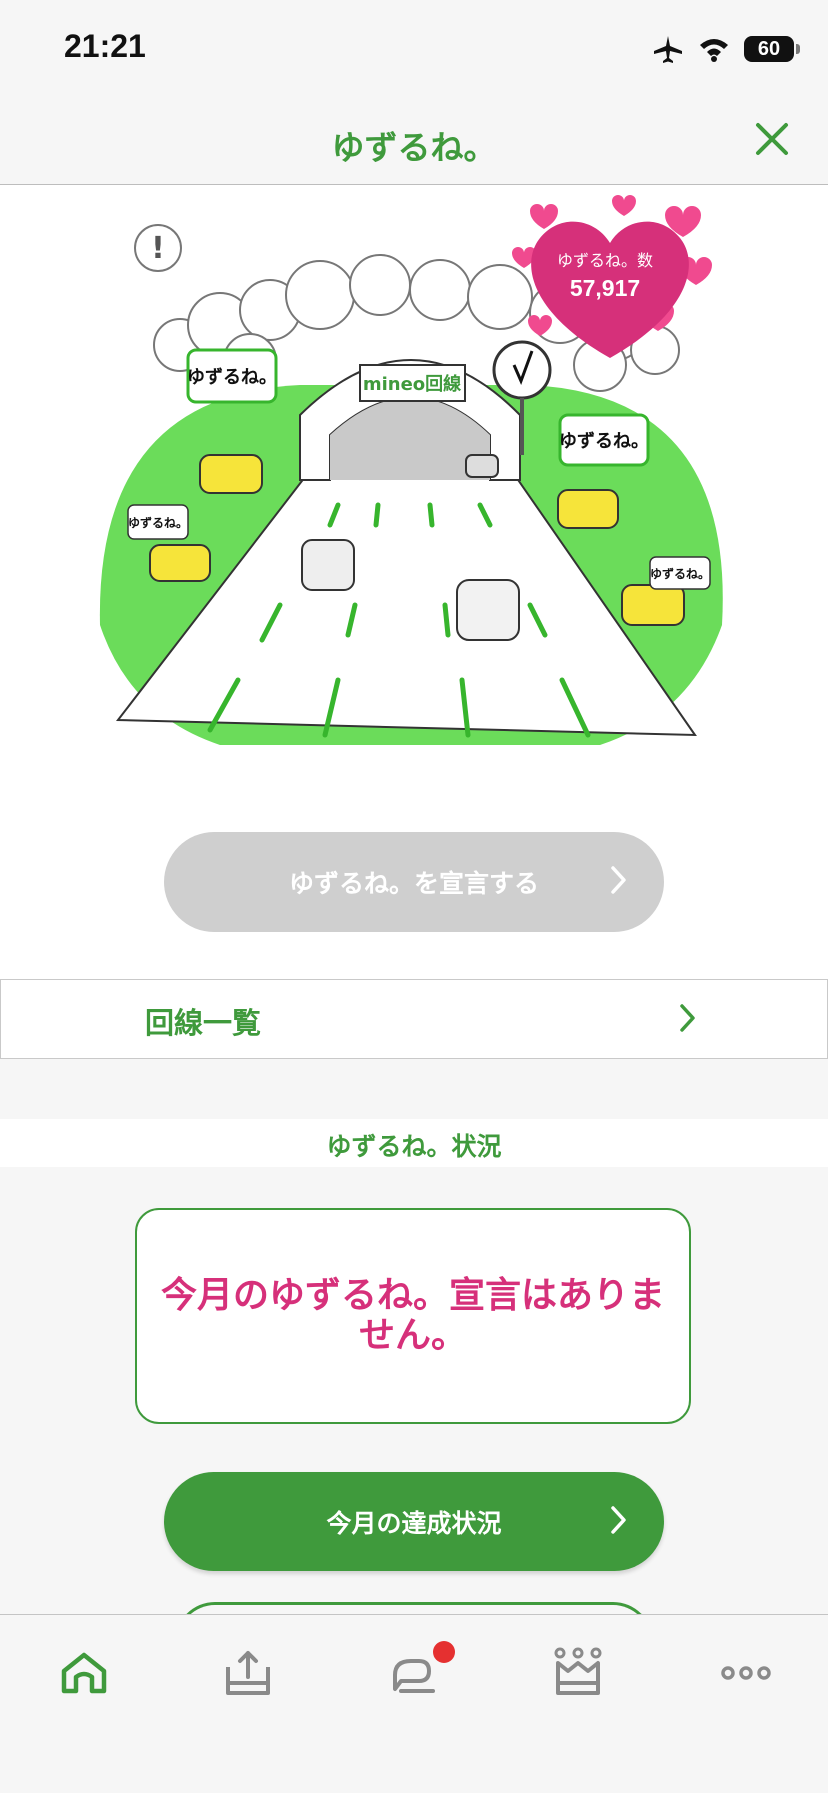  Describe the element at coordinates (444, 1652) in the screenshot. I see `notification-badge` at that location.